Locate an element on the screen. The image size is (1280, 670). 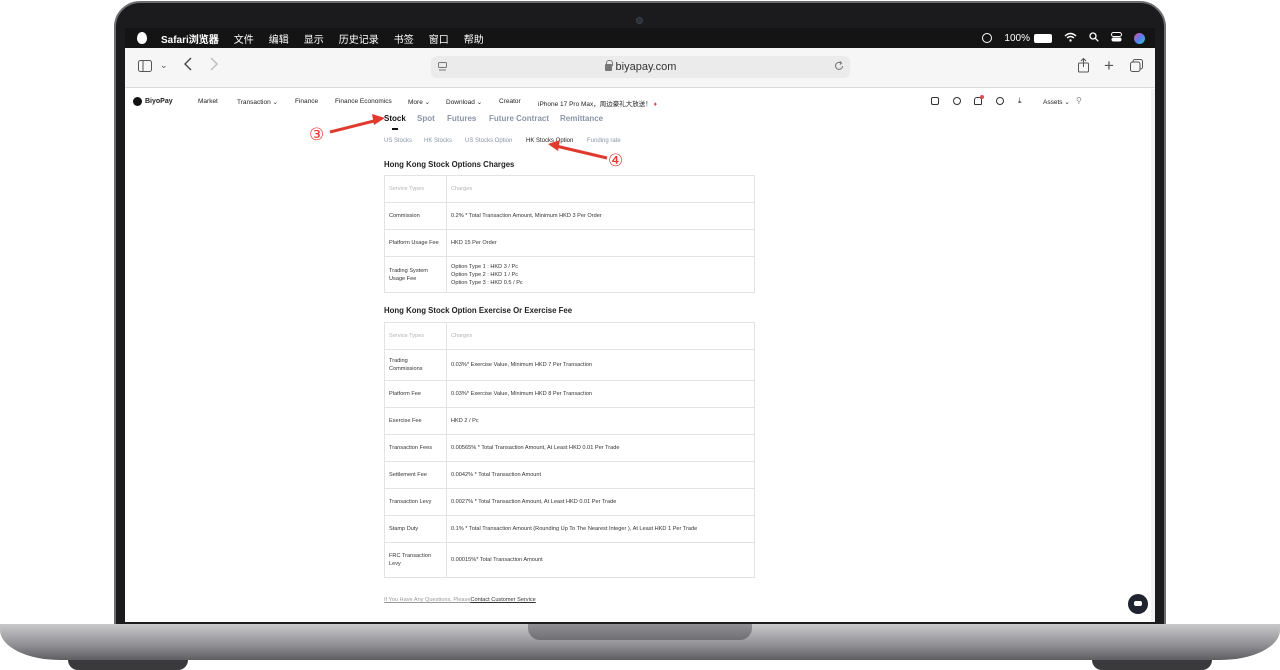
annotation-overlay is located at coordinates (468, 137).